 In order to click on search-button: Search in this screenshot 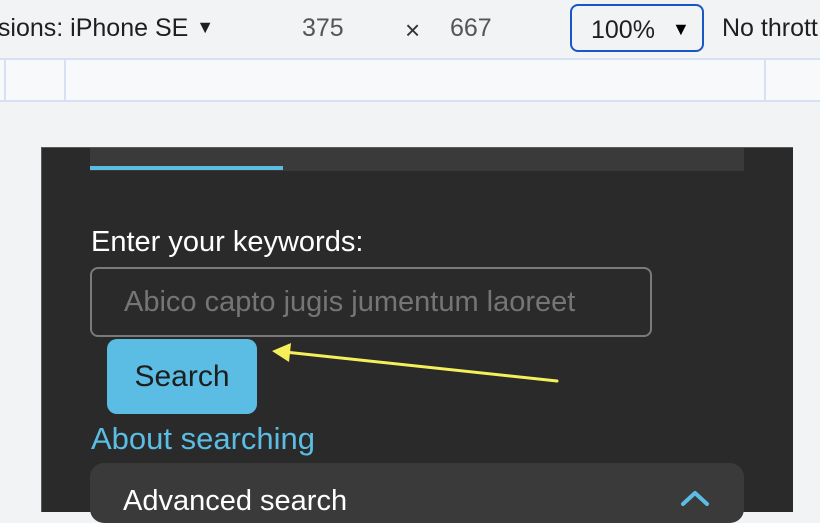, I will do `click(182, 376)`.